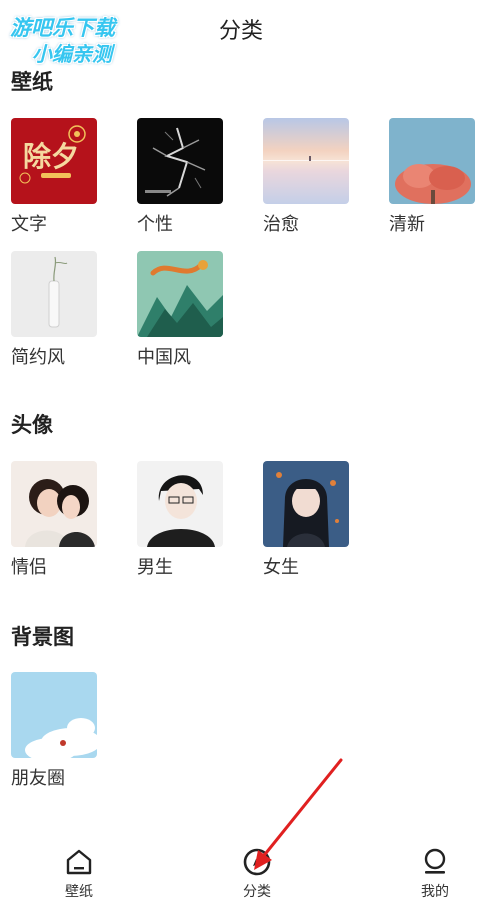  I want to click on tile-label: 文字, so click(29, 224).